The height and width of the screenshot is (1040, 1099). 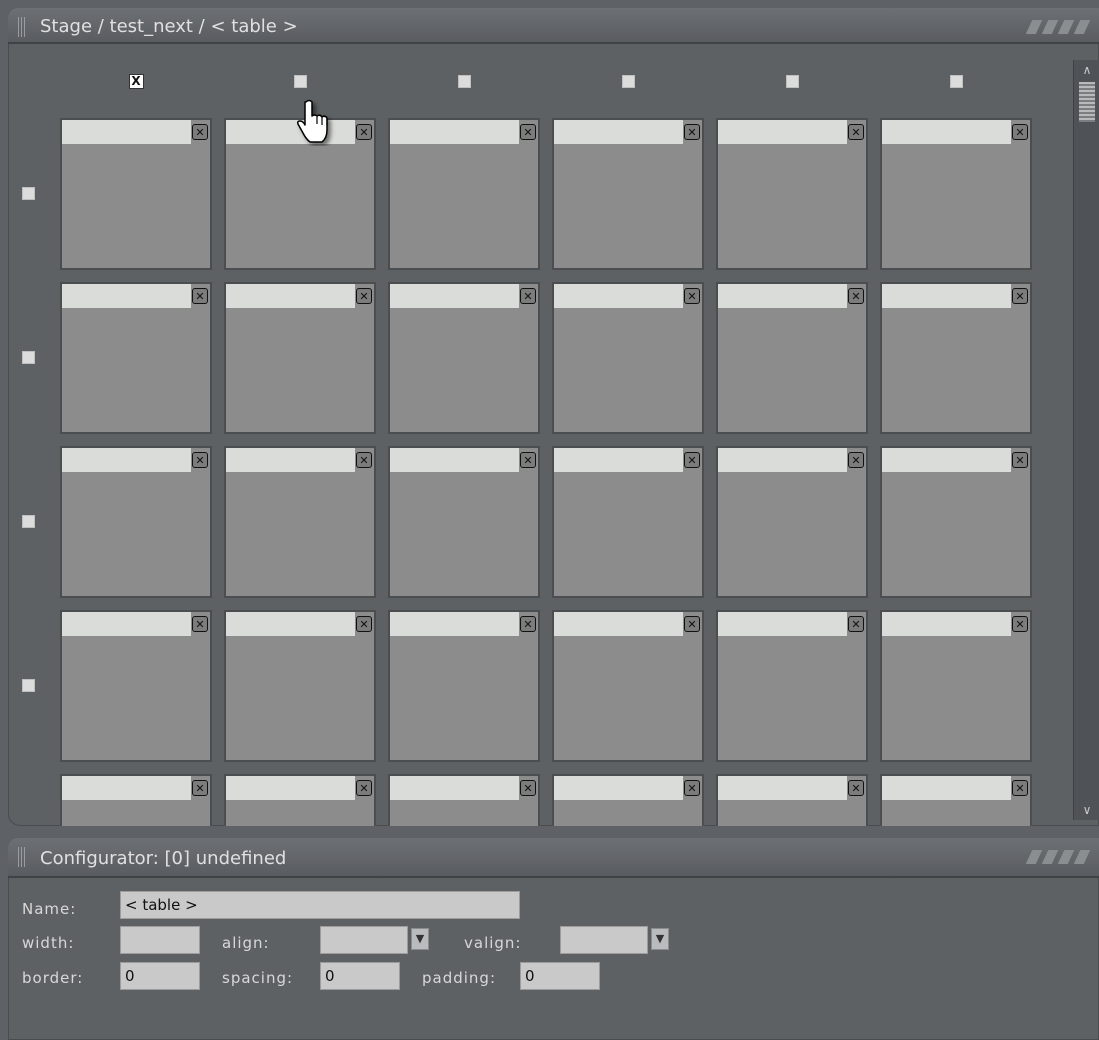 What do you see at coordinates (660, 939) in the screenshot?
I see `valign-dropdown-arrow-icon: ▼` at bounding box center [660, 939].